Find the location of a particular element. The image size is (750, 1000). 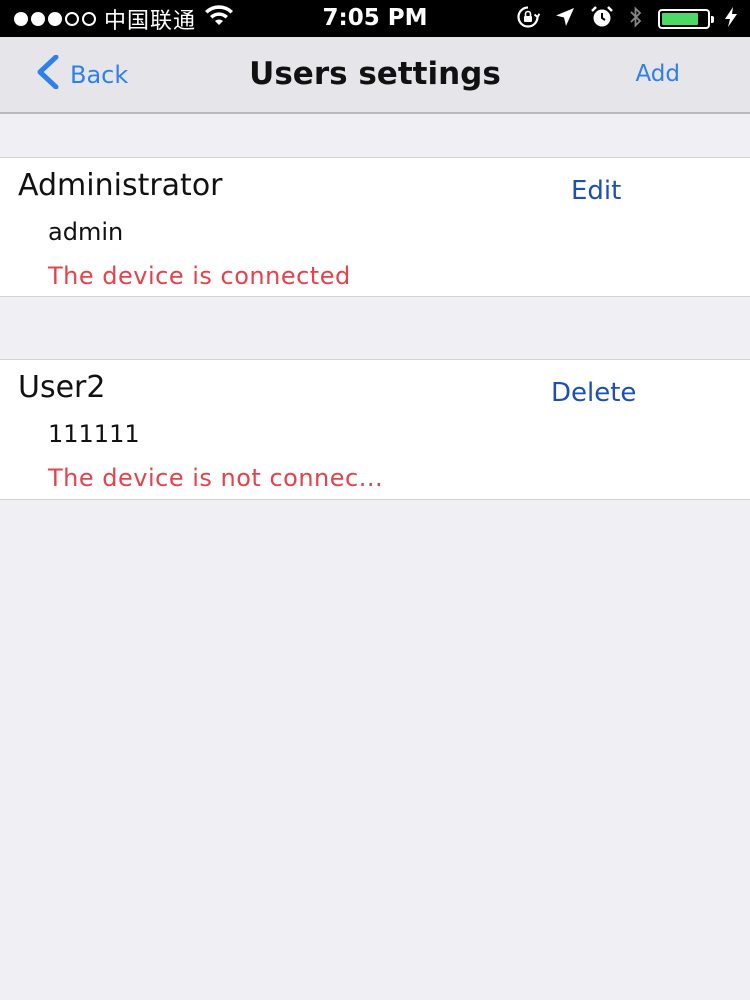

back-label: Back is located at coordinates (99, 74).